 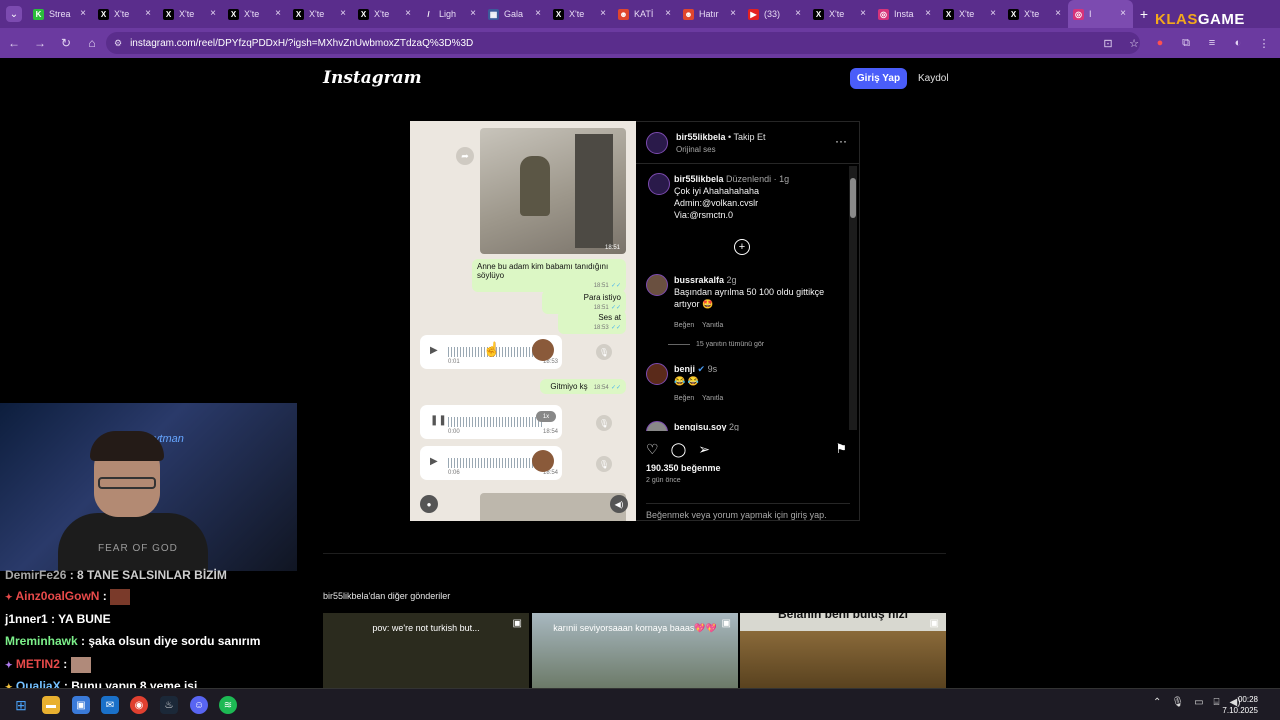 I want to click on profile-avatar-icon: ◐, so click(x=1238, y=43).